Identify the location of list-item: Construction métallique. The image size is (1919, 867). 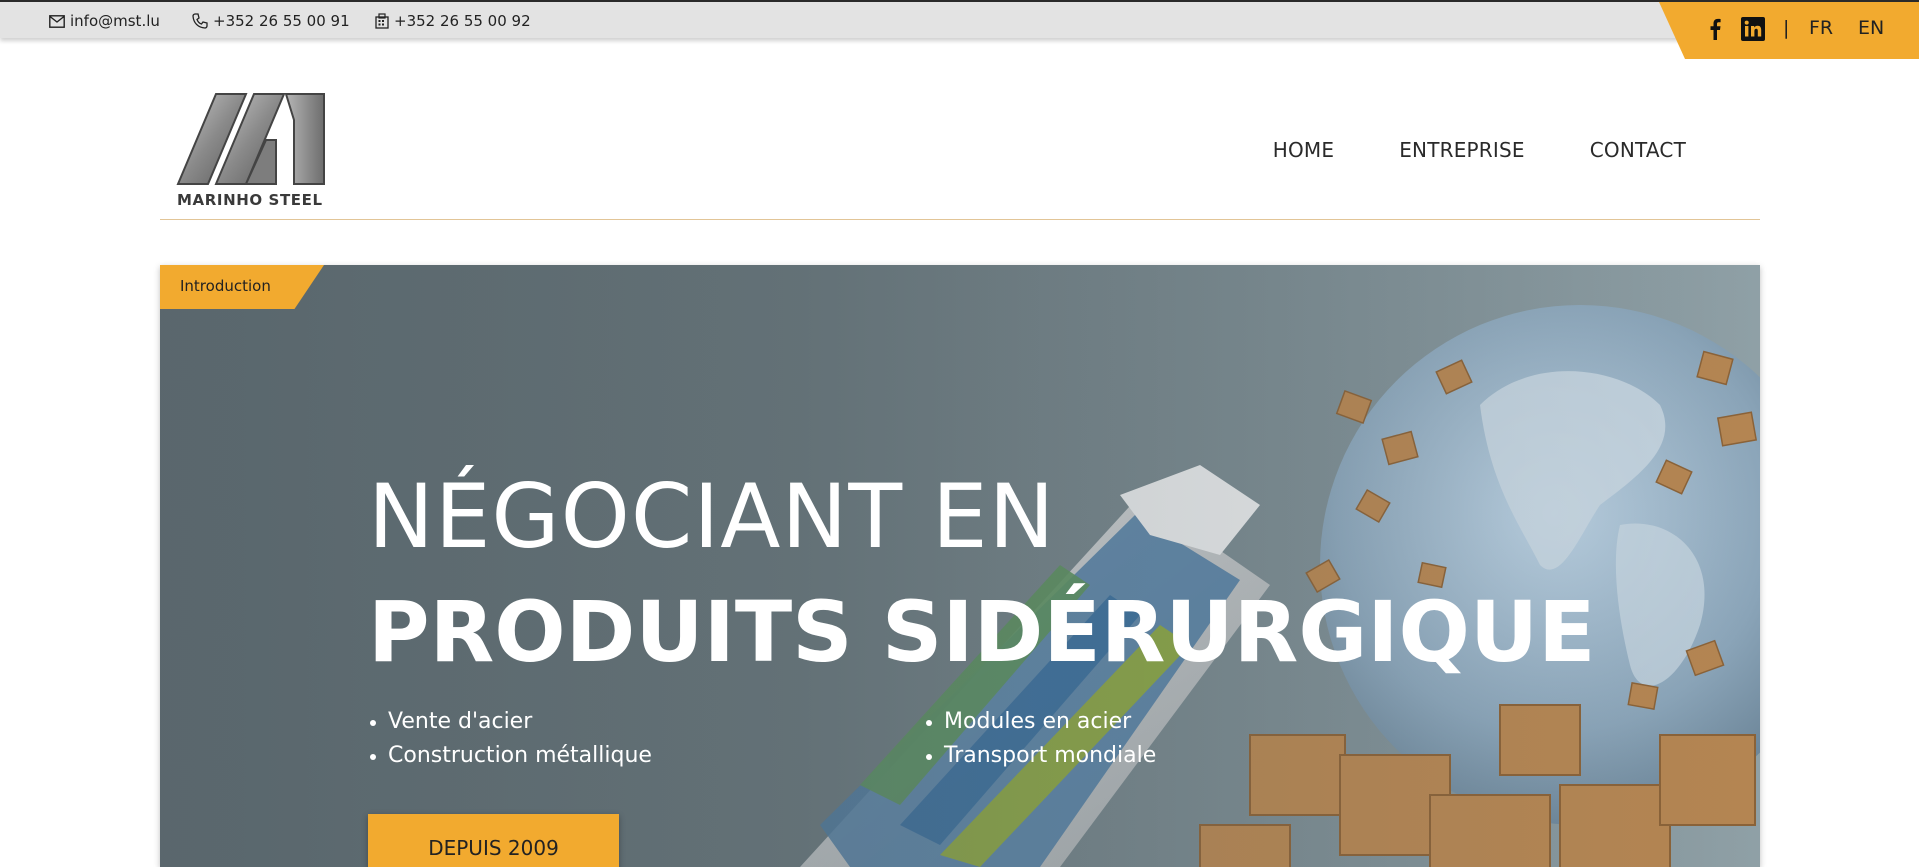
(510, 756).